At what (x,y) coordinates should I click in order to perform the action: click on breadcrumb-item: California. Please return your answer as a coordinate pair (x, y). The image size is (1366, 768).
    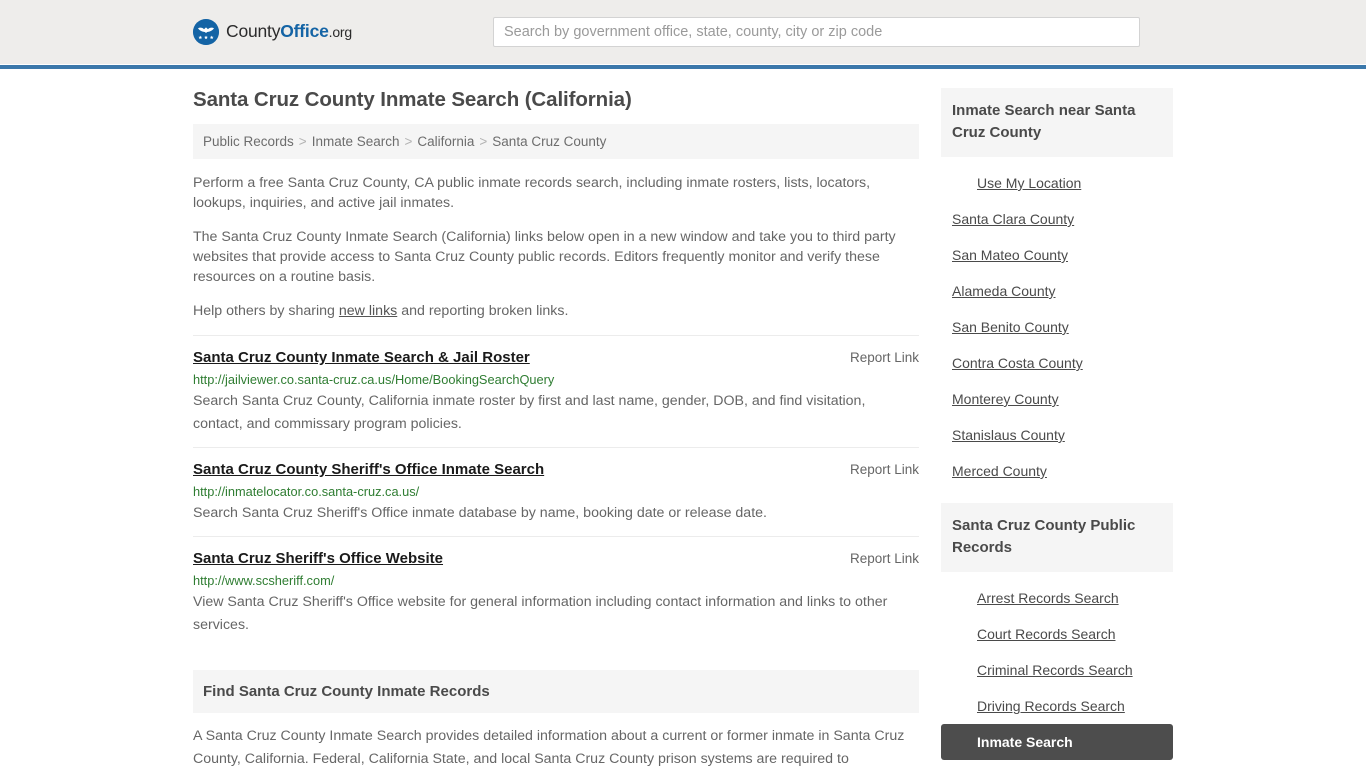
    Looking at the image, I should click on (445, 141).